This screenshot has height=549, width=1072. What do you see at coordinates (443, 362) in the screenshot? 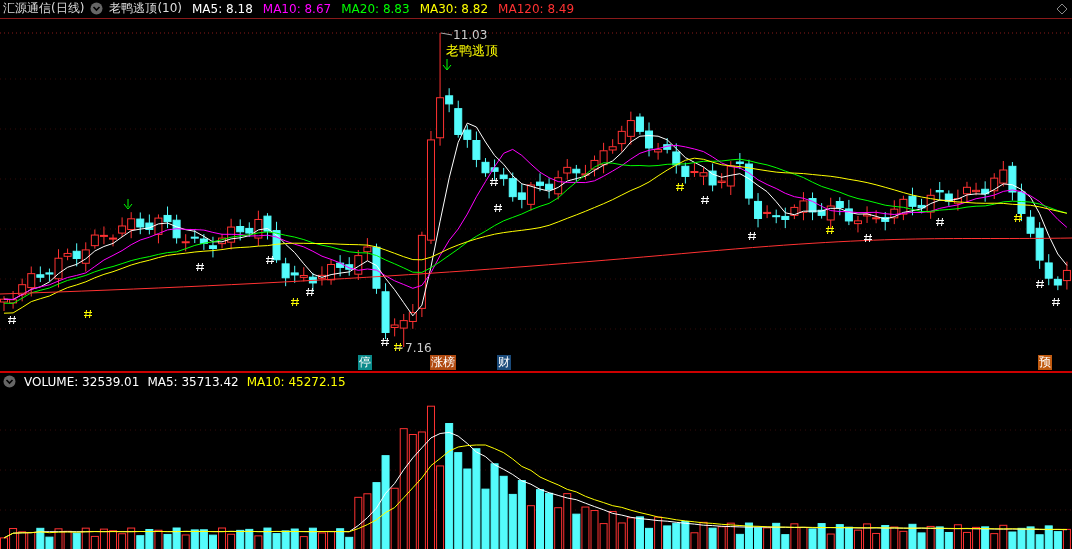
I see `event-badge: 涨榜` at bounding box center [443, 362].